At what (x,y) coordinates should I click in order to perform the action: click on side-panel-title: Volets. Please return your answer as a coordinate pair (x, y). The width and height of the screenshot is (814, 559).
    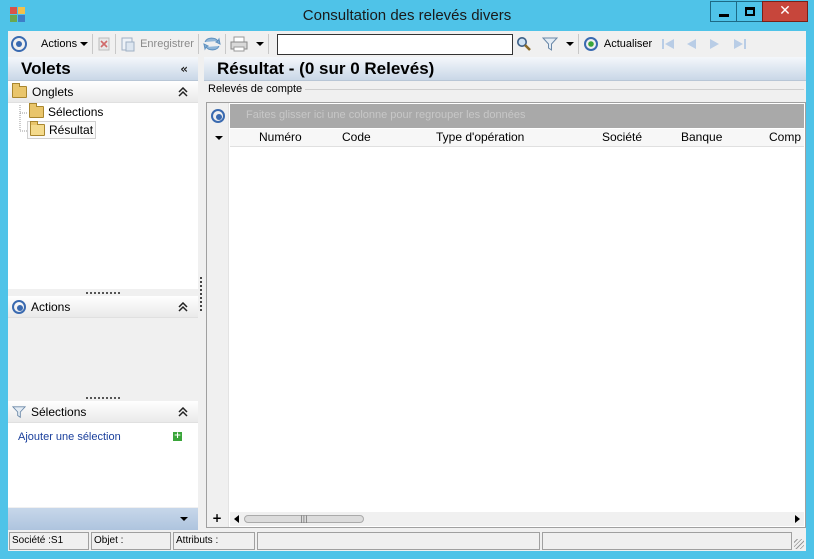
    Looking at the image, I should click on (46, 68).